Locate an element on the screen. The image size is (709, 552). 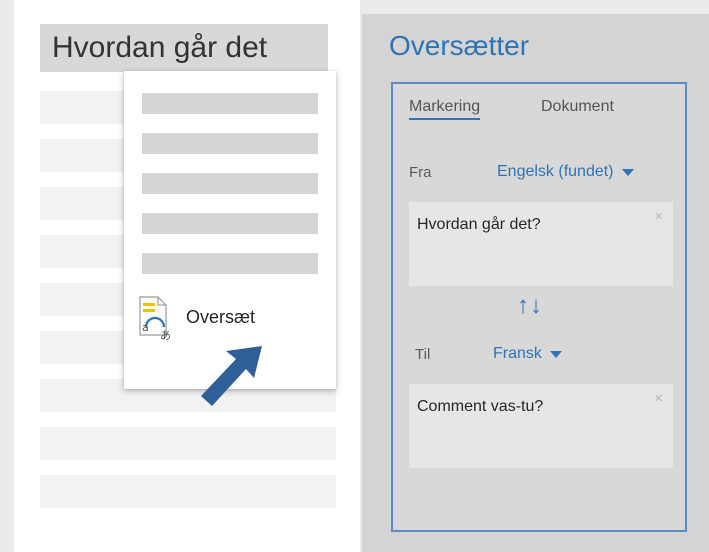
source-text: Hvordan går det? is located at coordinates (479, 224).